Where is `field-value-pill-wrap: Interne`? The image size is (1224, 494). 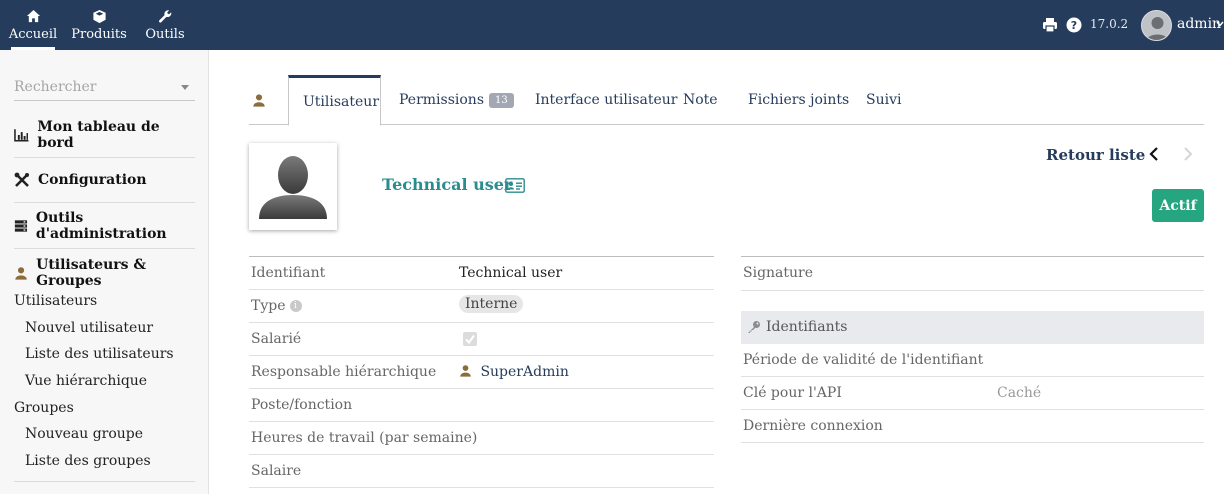
field-value-pill-wrap: Interne is located at coordinates (491, 304).